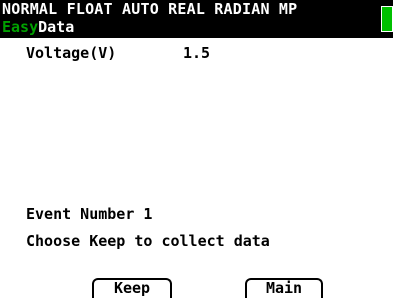 The image size is (393, 298). What do you see at coordinates (89, 214) in the screenshot?
I see `event-number: Event Number 1` at bounding box center [89, 214].